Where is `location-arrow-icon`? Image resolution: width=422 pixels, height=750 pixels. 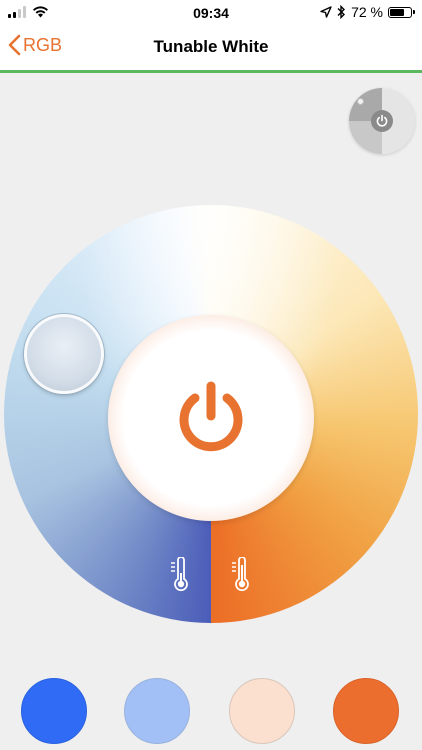 location-arrow-icon is located at coordinates (326, 12).